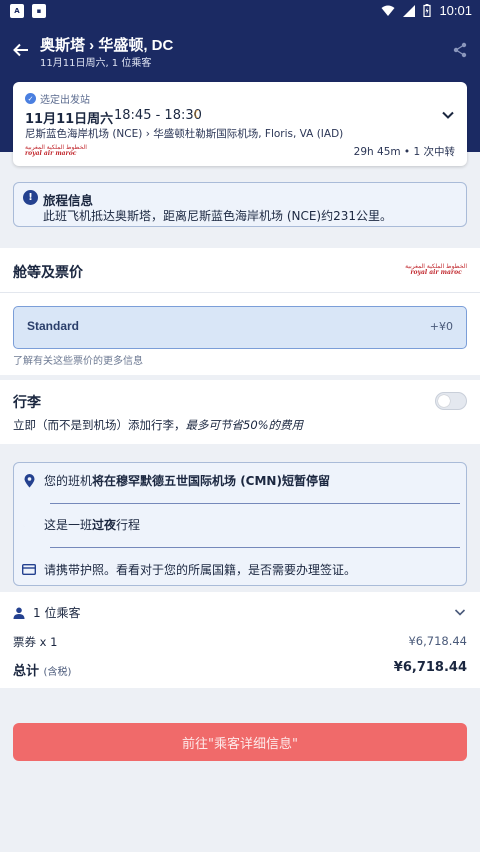  Describe the element at coordinates (437, 641) in the screenshot. I see `ticket-value: ¥6,718.44` at that location.